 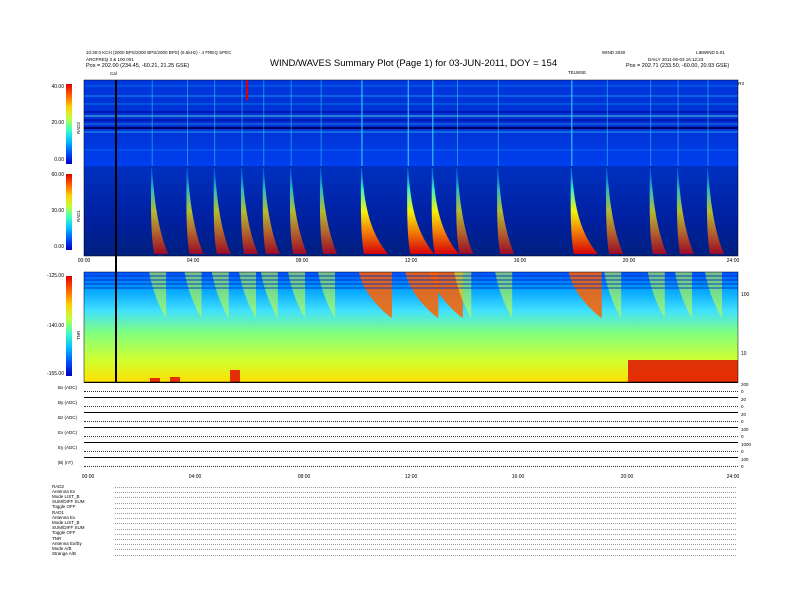 I want to click on trace-right-tick: 1000, so click(x=746, y=444).